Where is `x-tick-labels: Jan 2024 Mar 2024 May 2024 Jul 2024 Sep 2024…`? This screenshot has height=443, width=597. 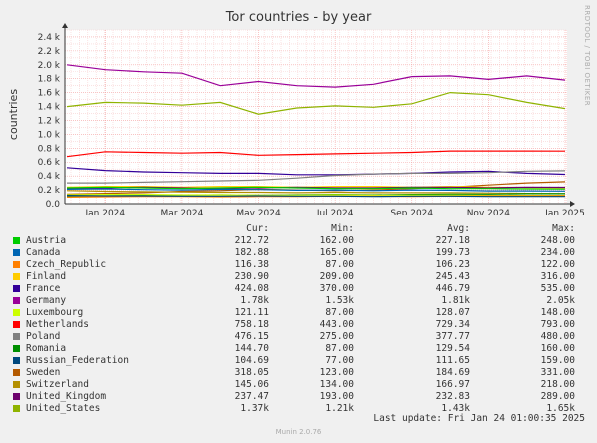 x-tick-labels: Jan 2024 Mar 2024 May 2024 Jul 2024 Sep 2024… is located at coordinates (334, 212).